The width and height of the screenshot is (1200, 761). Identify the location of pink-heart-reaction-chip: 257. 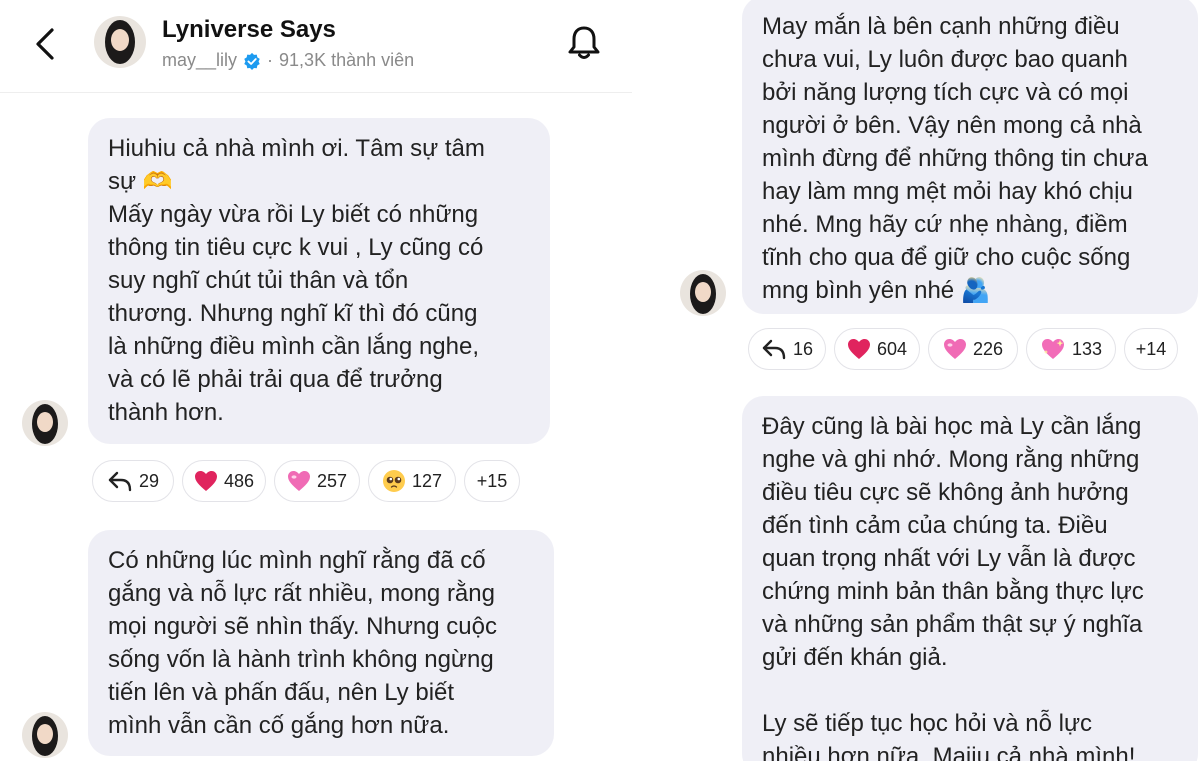
(317, 481).